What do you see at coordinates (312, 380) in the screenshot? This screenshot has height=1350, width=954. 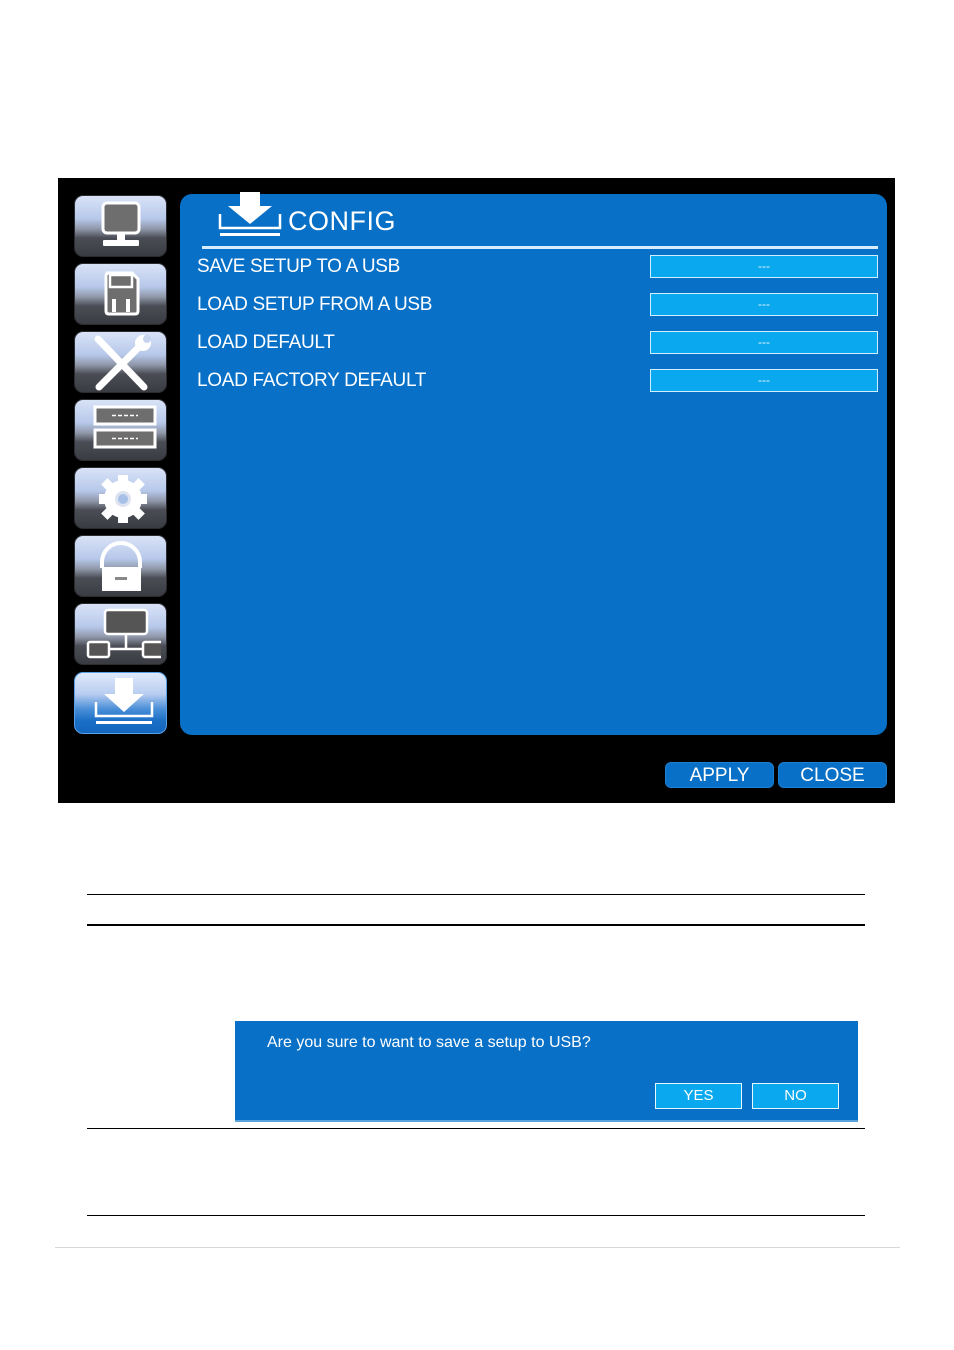 I see `row-label: LOAD FACTORY DEFAULT` at bounding box center [312, 380].